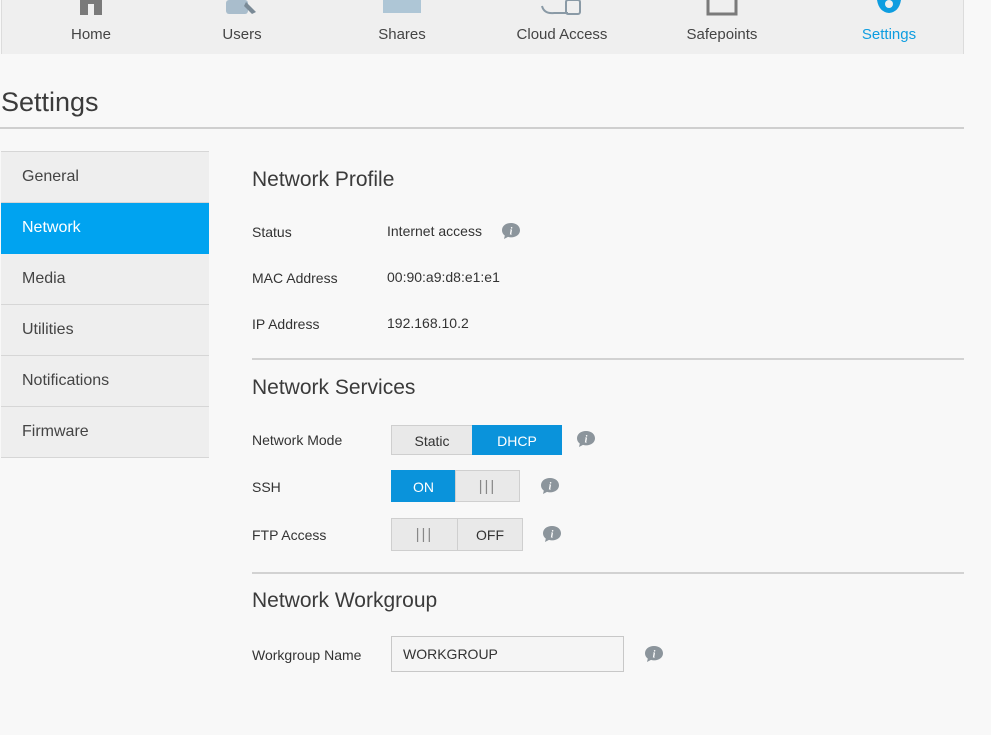 This screenshot has height=735, width=991. What do you see at coordinates (272, 232) in the screenshot?
I see `status-label: Status` at bounding box center [272, 232].